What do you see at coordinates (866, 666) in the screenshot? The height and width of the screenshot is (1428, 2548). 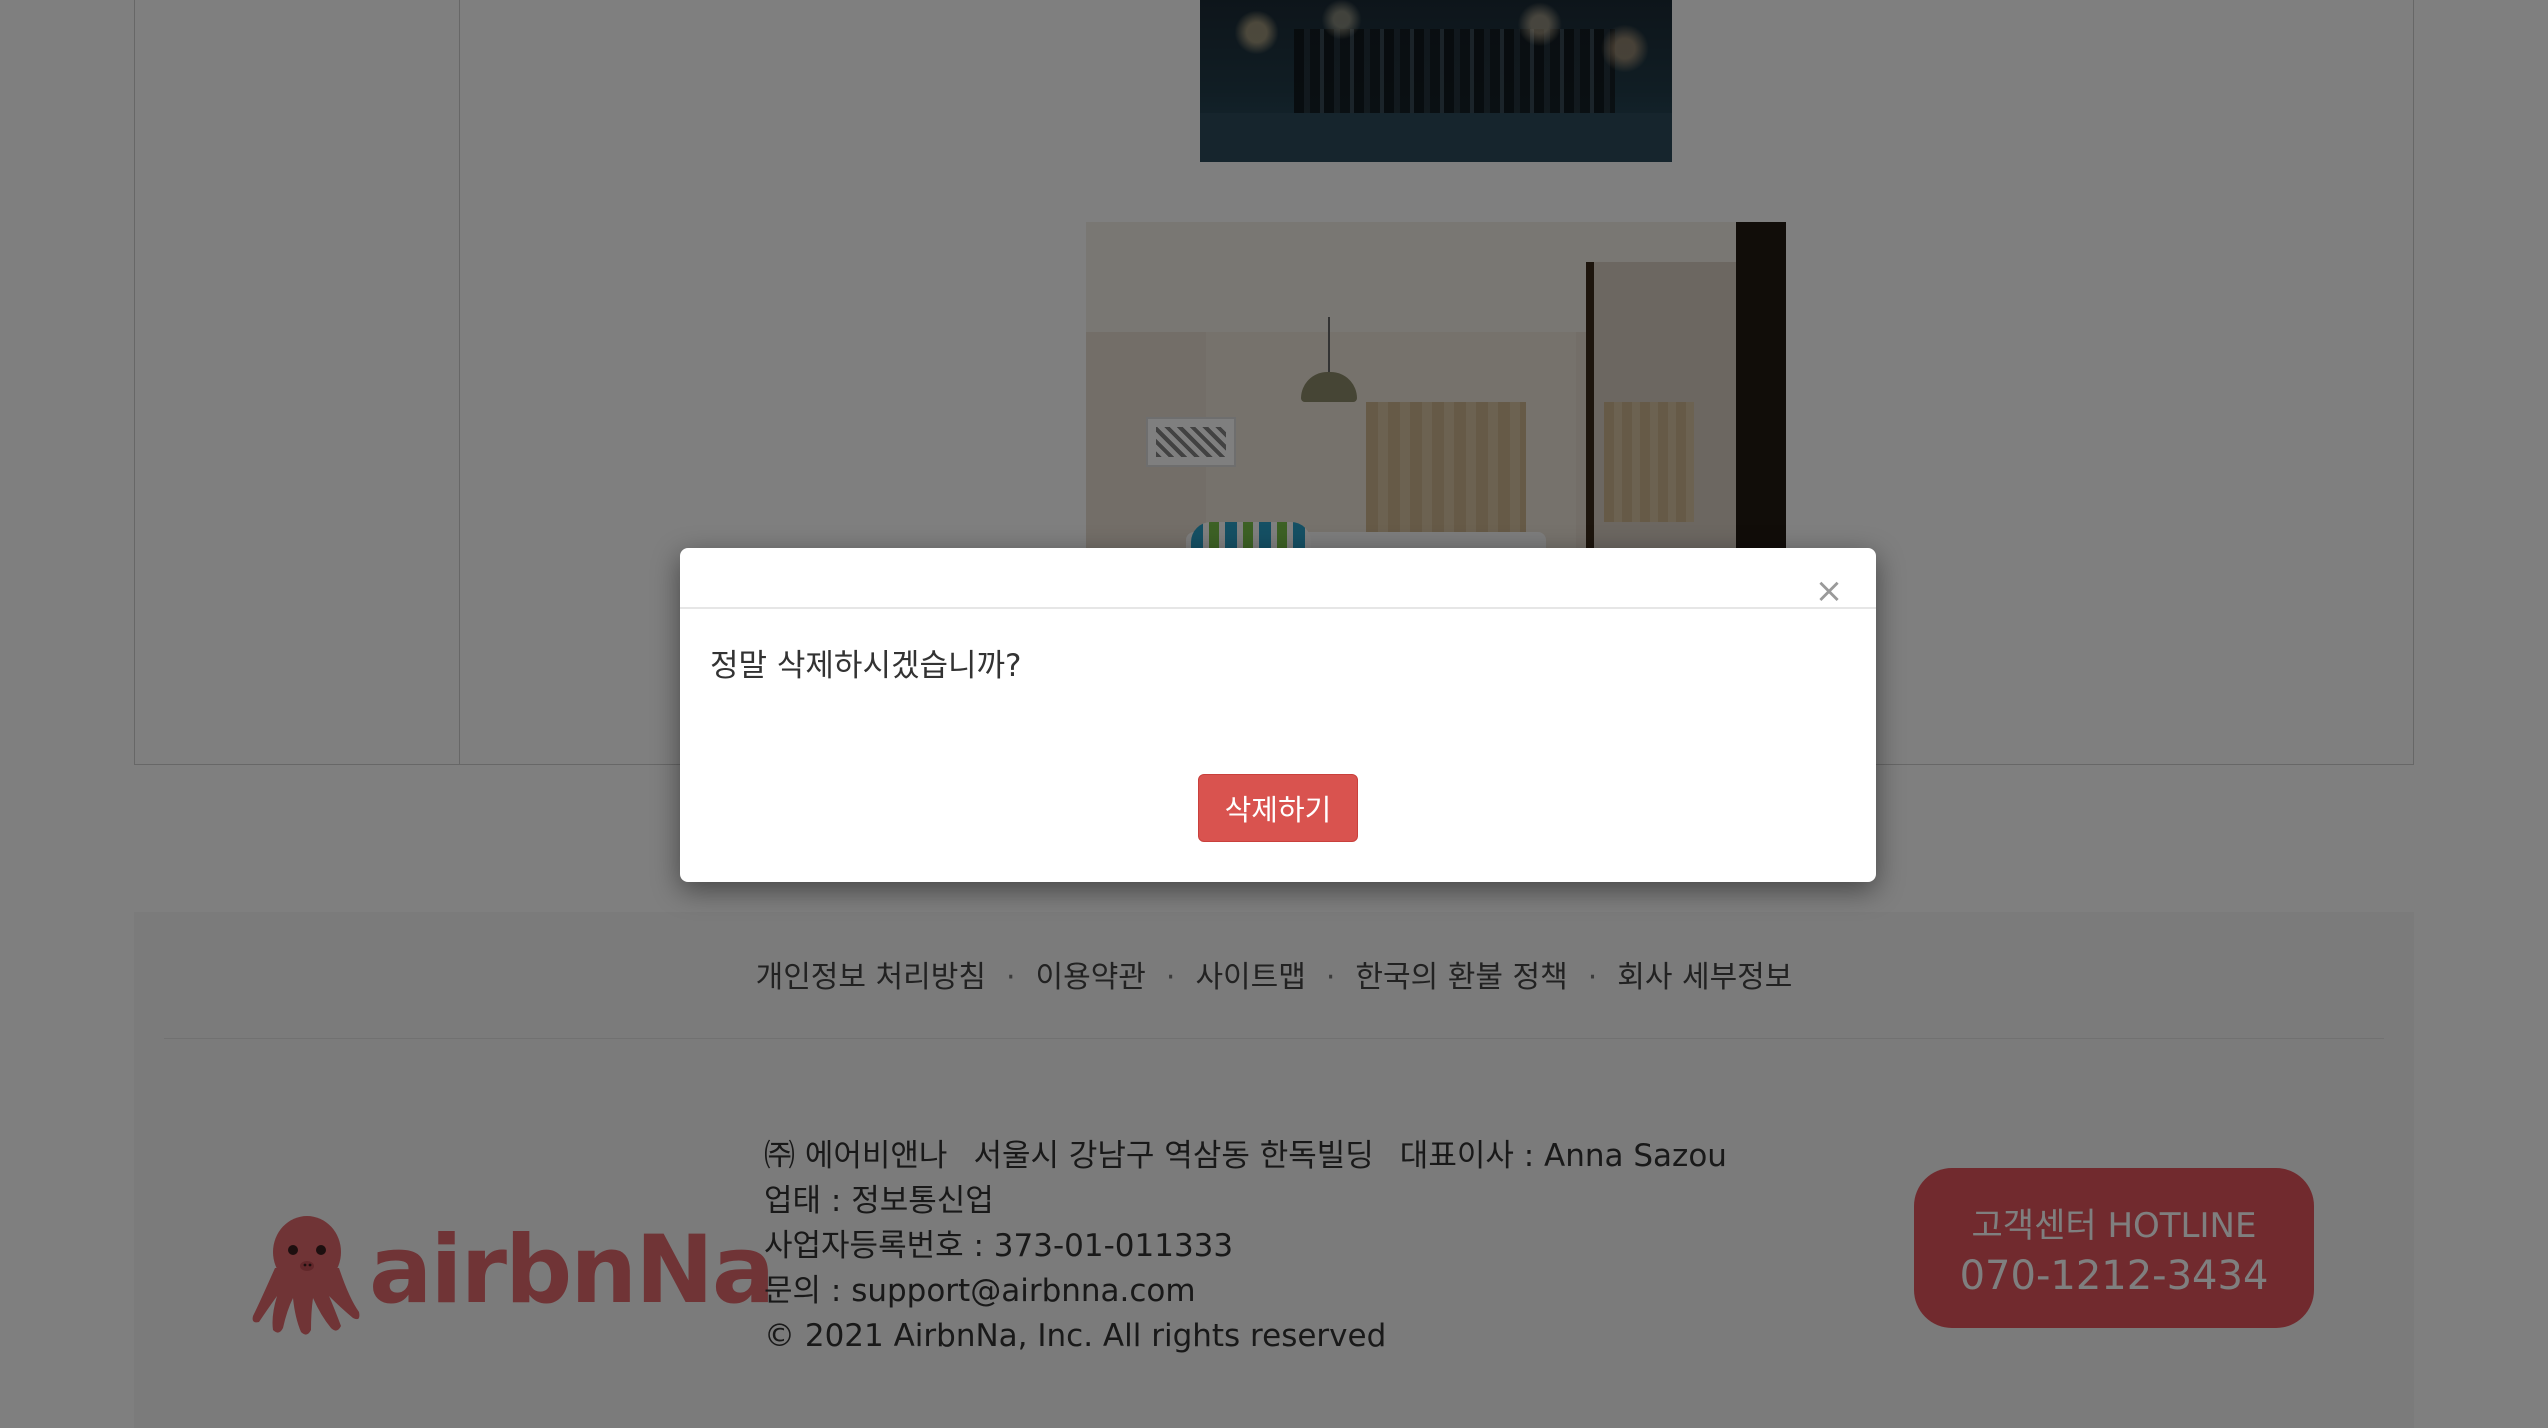 I see `modal-message: 정말 삭제하시겠습니까?` at bounding box center [866, 666].